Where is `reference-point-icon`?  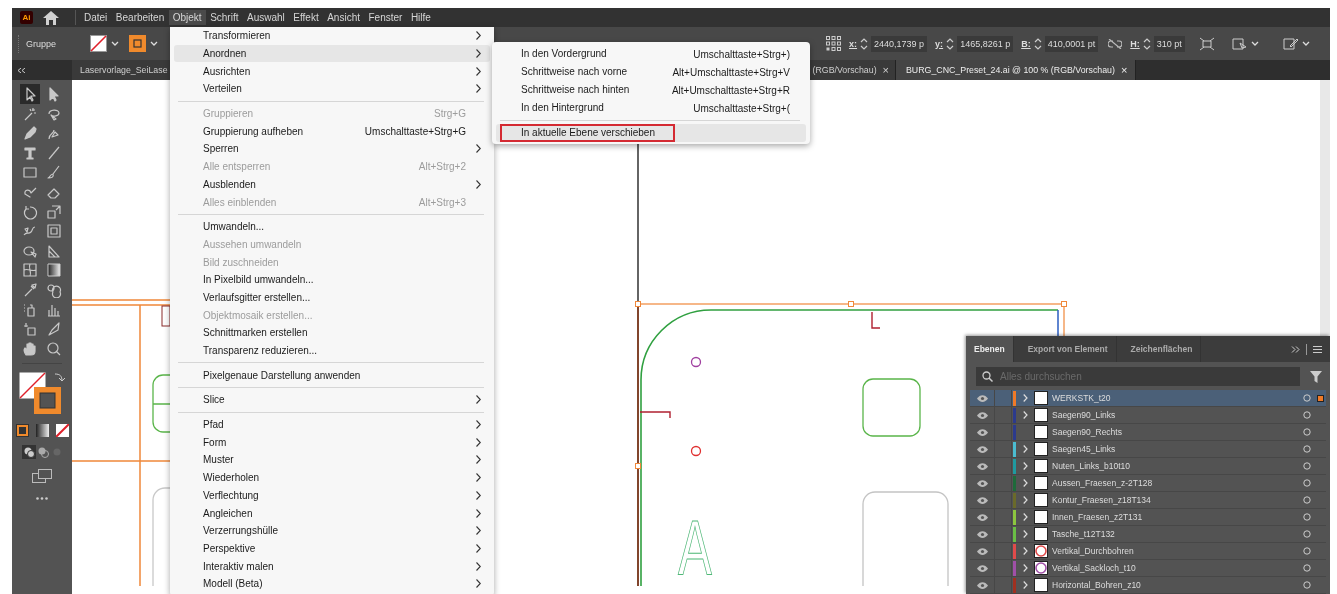 reference-point-icon is located at coordinates (834, 43).